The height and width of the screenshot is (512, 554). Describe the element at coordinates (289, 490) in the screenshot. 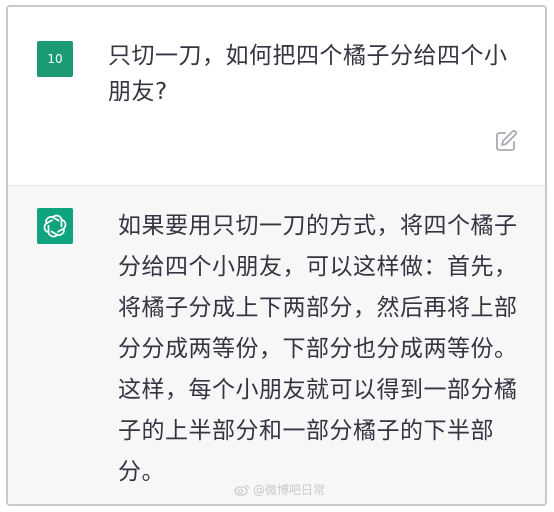

I see `watermark-text: @微博吧日常` at that location.